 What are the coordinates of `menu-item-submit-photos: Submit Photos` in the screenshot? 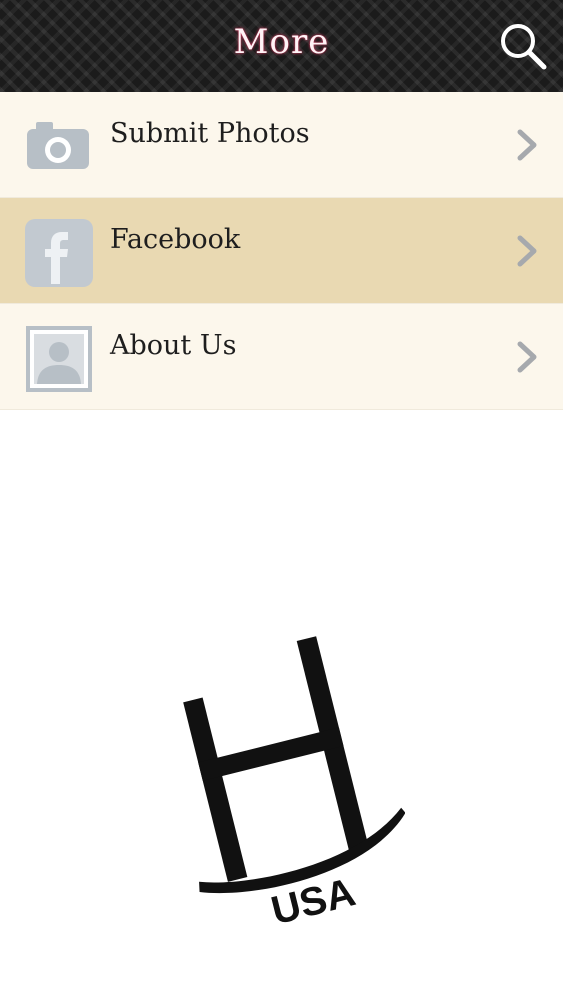 It's located at (281, 145).